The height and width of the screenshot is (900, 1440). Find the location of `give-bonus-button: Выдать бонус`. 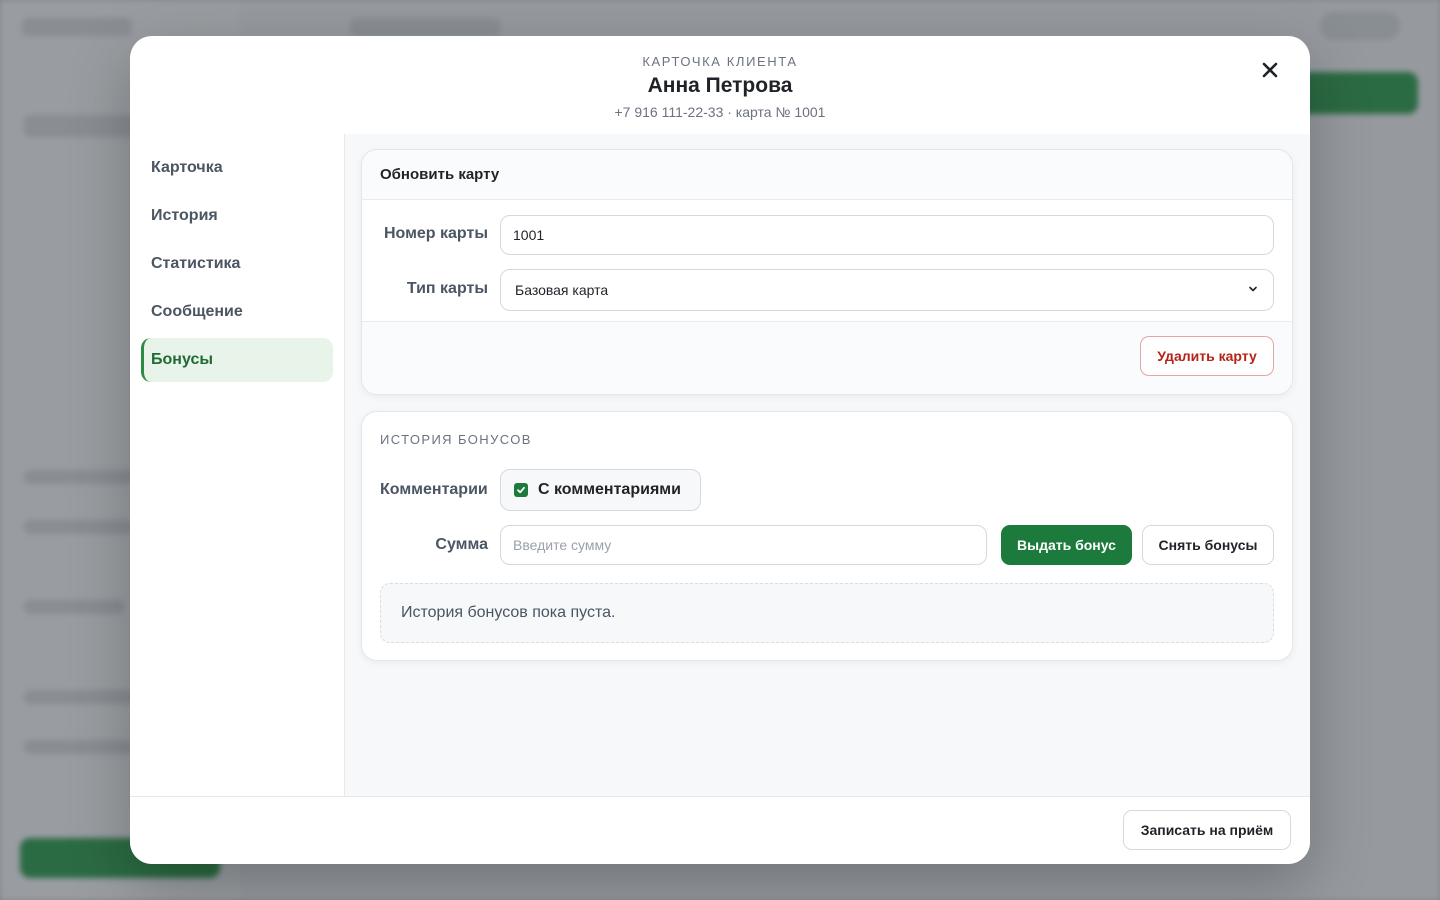

give-bonus-button: Выдать бонус is located at coordinates (1066, 545).